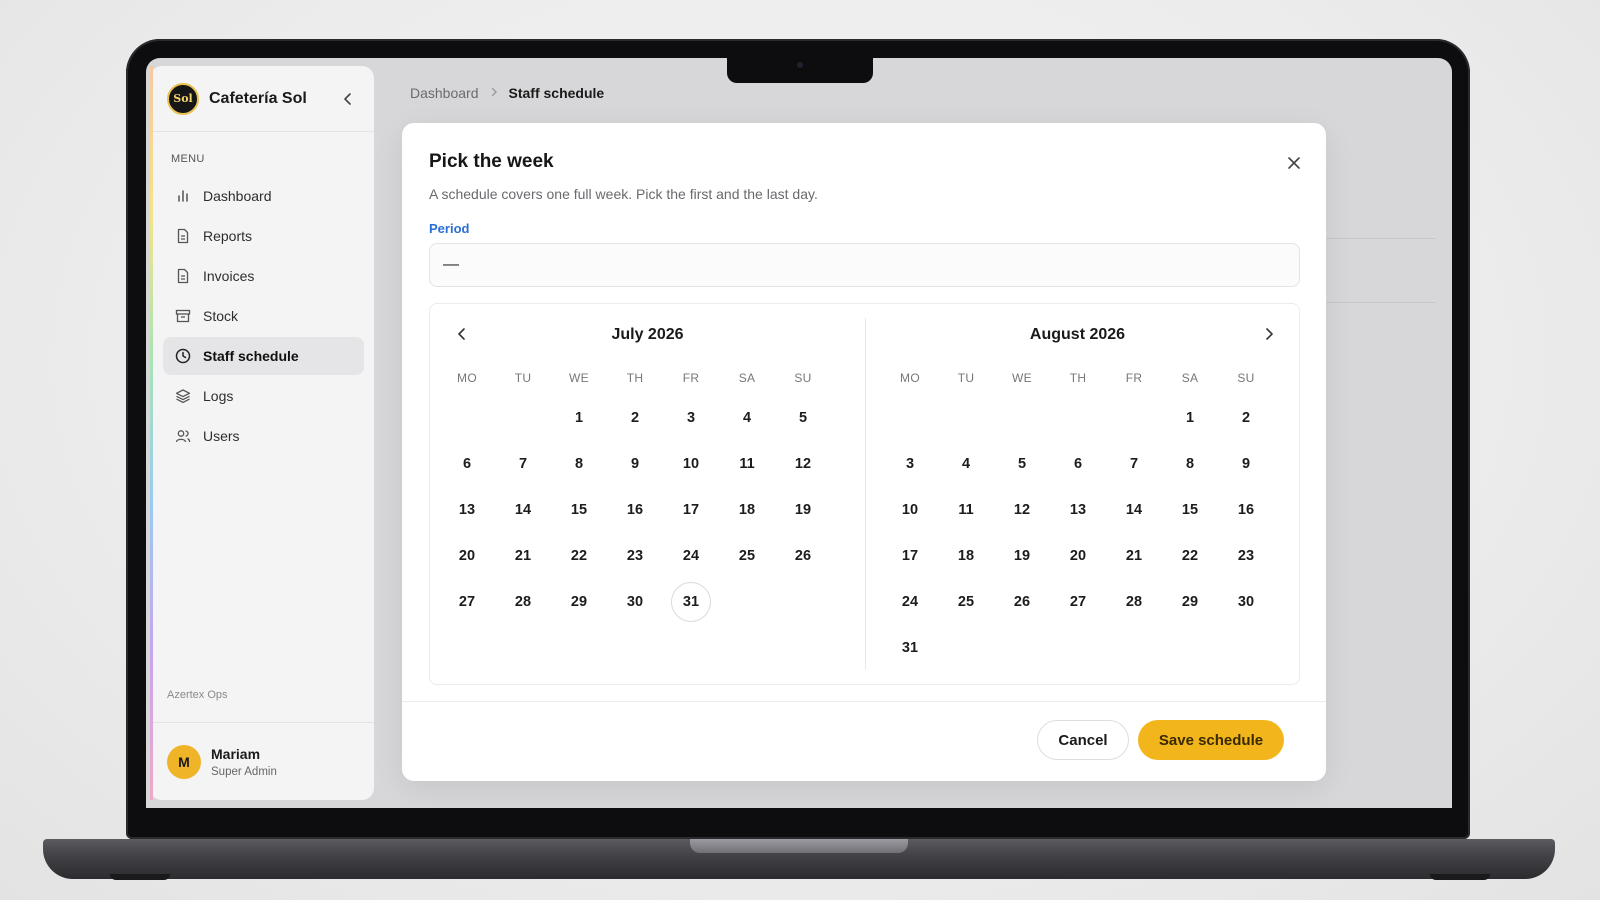 The width and height of the screenshot is (1600, 900). I want to click on sidebar-item-stock: Stock, so click(263, 316).